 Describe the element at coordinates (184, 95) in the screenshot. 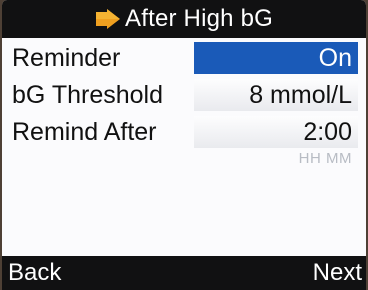

I see `bg-threshold-row: bG Threshold 8 mmol/L` at that location.